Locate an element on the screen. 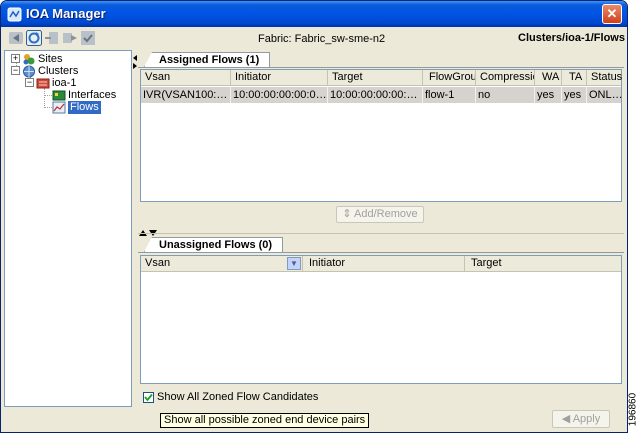  clusters-expander-icon: − is located at coordinates (15, 70).